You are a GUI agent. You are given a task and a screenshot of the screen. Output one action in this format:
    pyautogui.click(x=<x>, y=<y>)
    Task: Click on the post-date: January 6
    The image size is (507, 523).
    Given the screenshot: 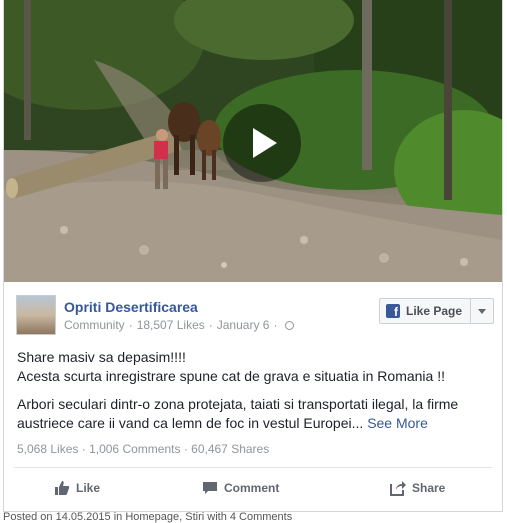 What is the action you would take?
    pyautogui.click(x=243, y=325)
    